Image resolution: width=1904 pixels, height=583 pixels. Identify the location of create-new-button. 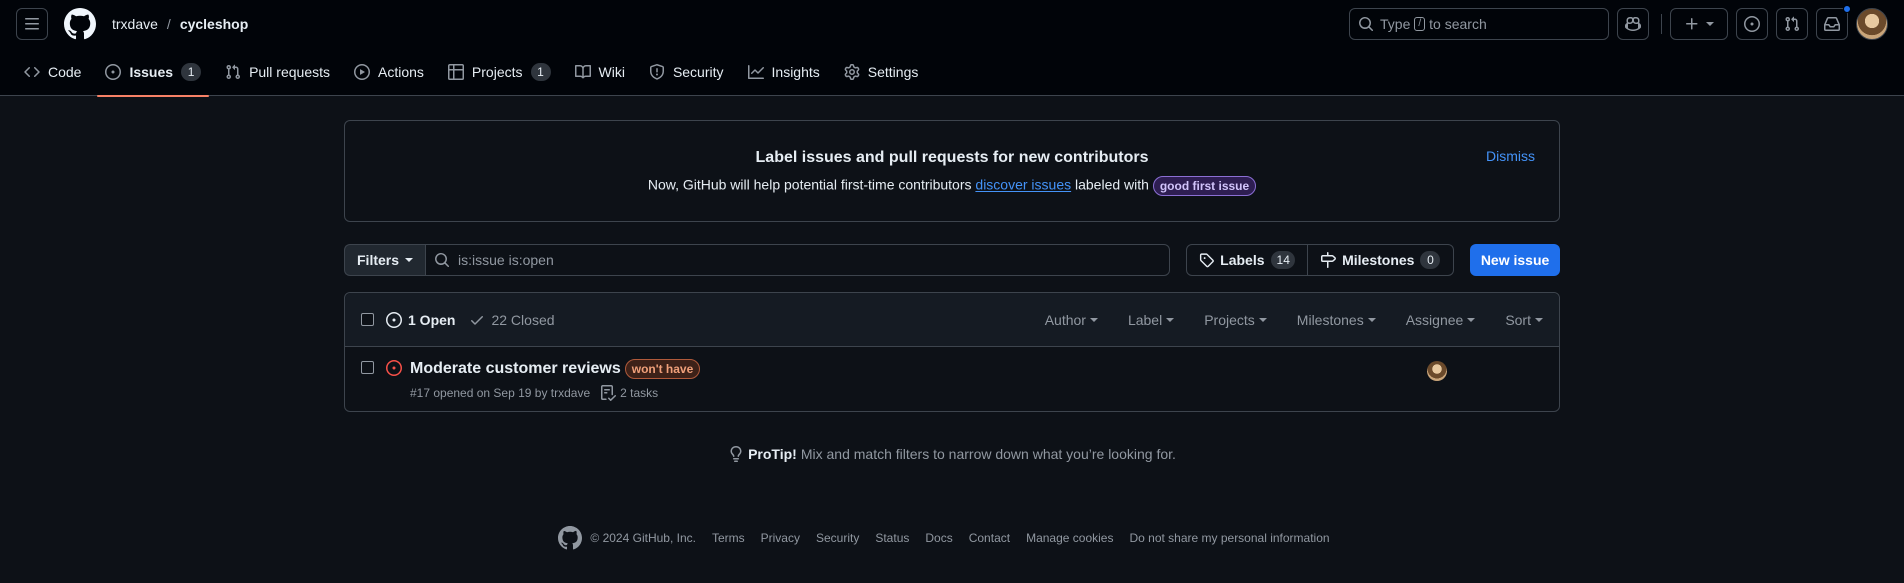
(1699, 24).